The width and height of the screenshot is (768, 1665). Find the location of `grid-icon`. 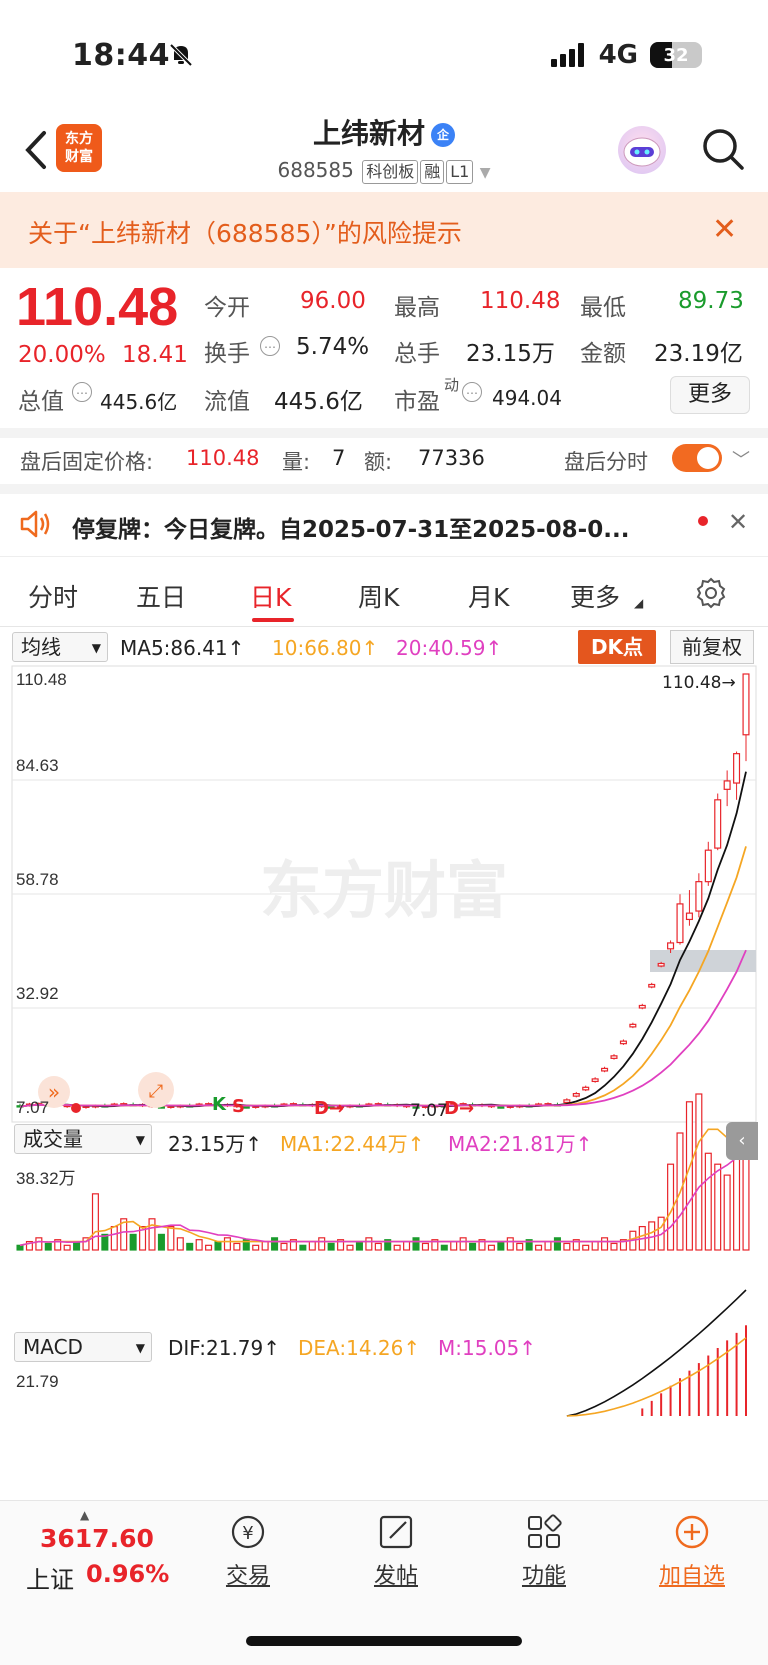

grid-icon is located at coordinates (544, 1532).